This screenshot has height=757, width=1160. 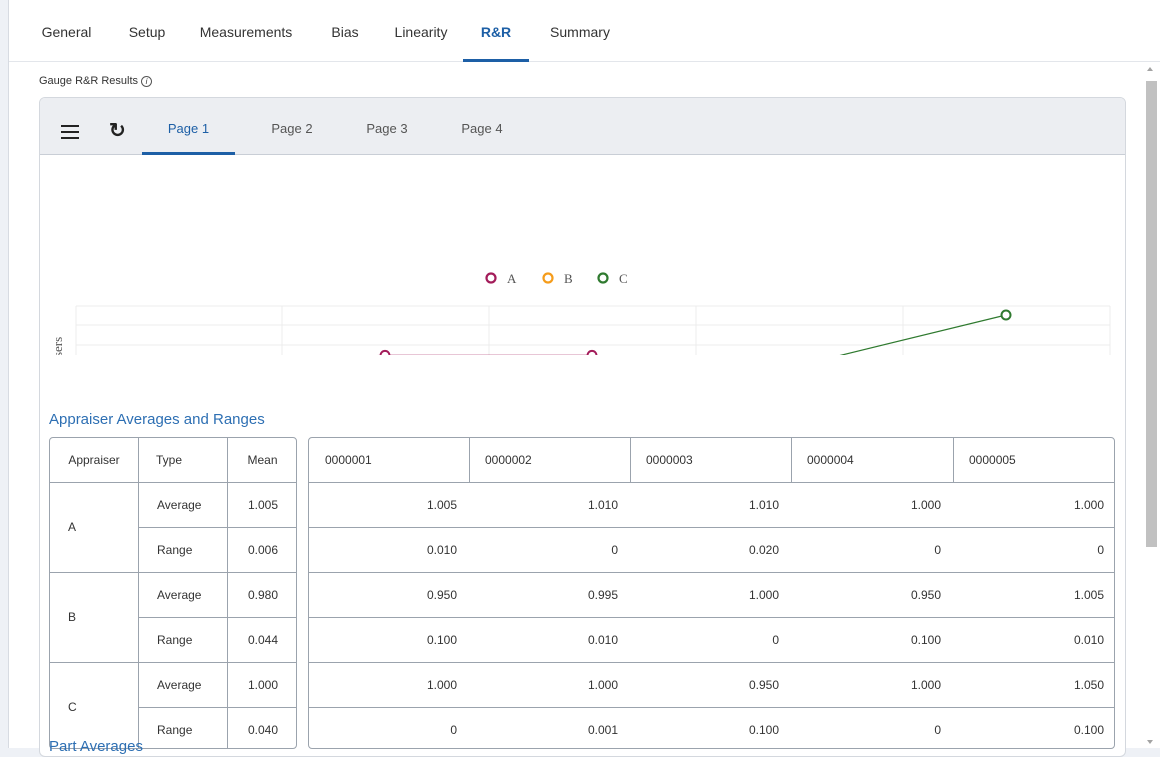 I want to click on tab-r-r: R&R, so click(x=496, y=43).